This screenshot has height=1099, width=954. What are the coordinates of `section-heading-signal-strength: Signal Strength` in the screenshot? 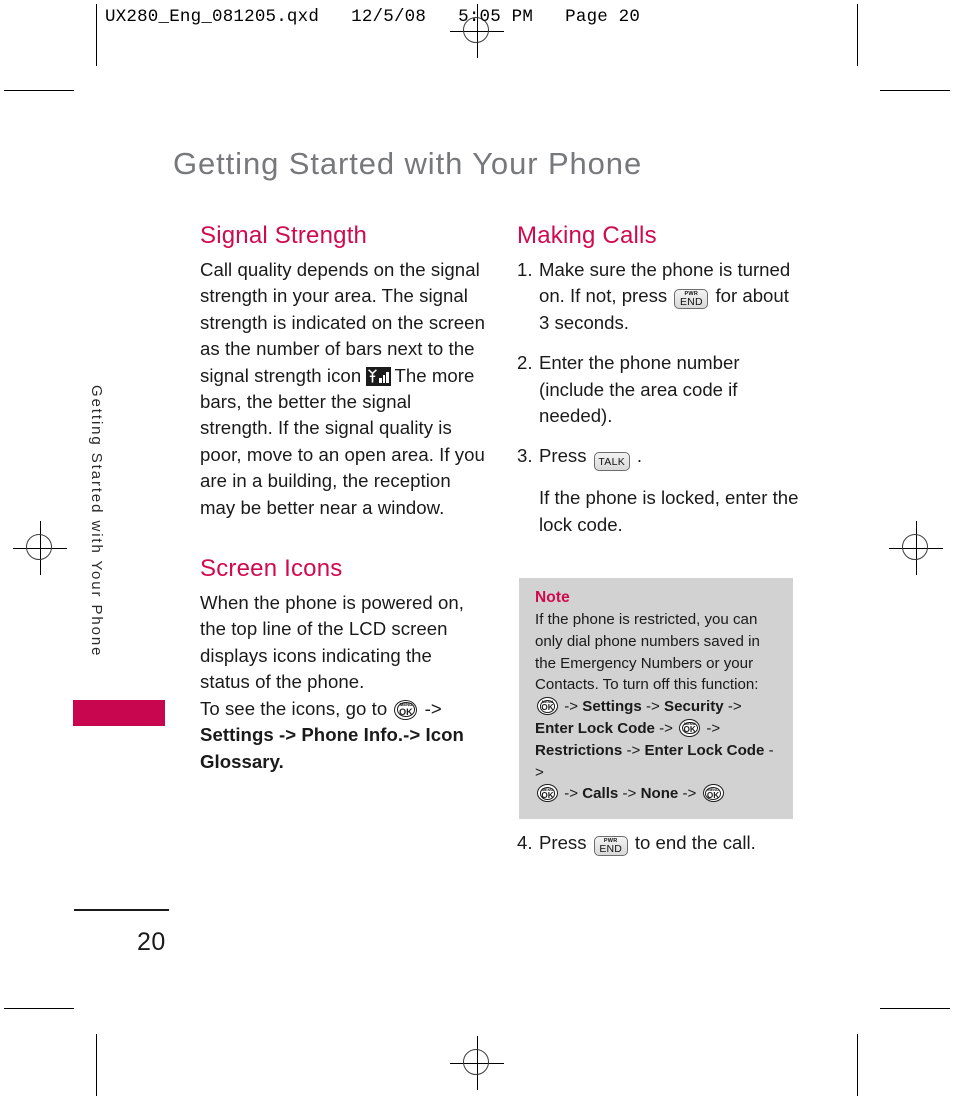 It's located at (284, 235).